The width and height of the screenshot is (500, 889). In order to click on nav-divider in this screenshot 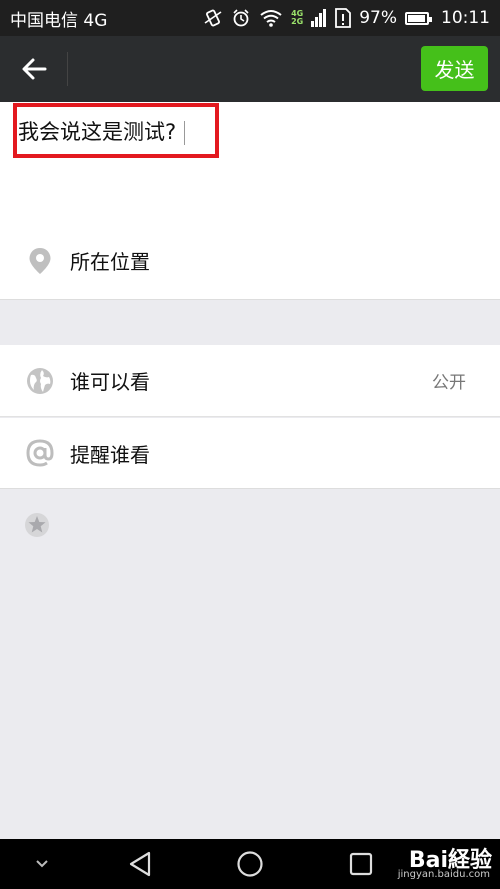, I will do `click(67, 69)`.